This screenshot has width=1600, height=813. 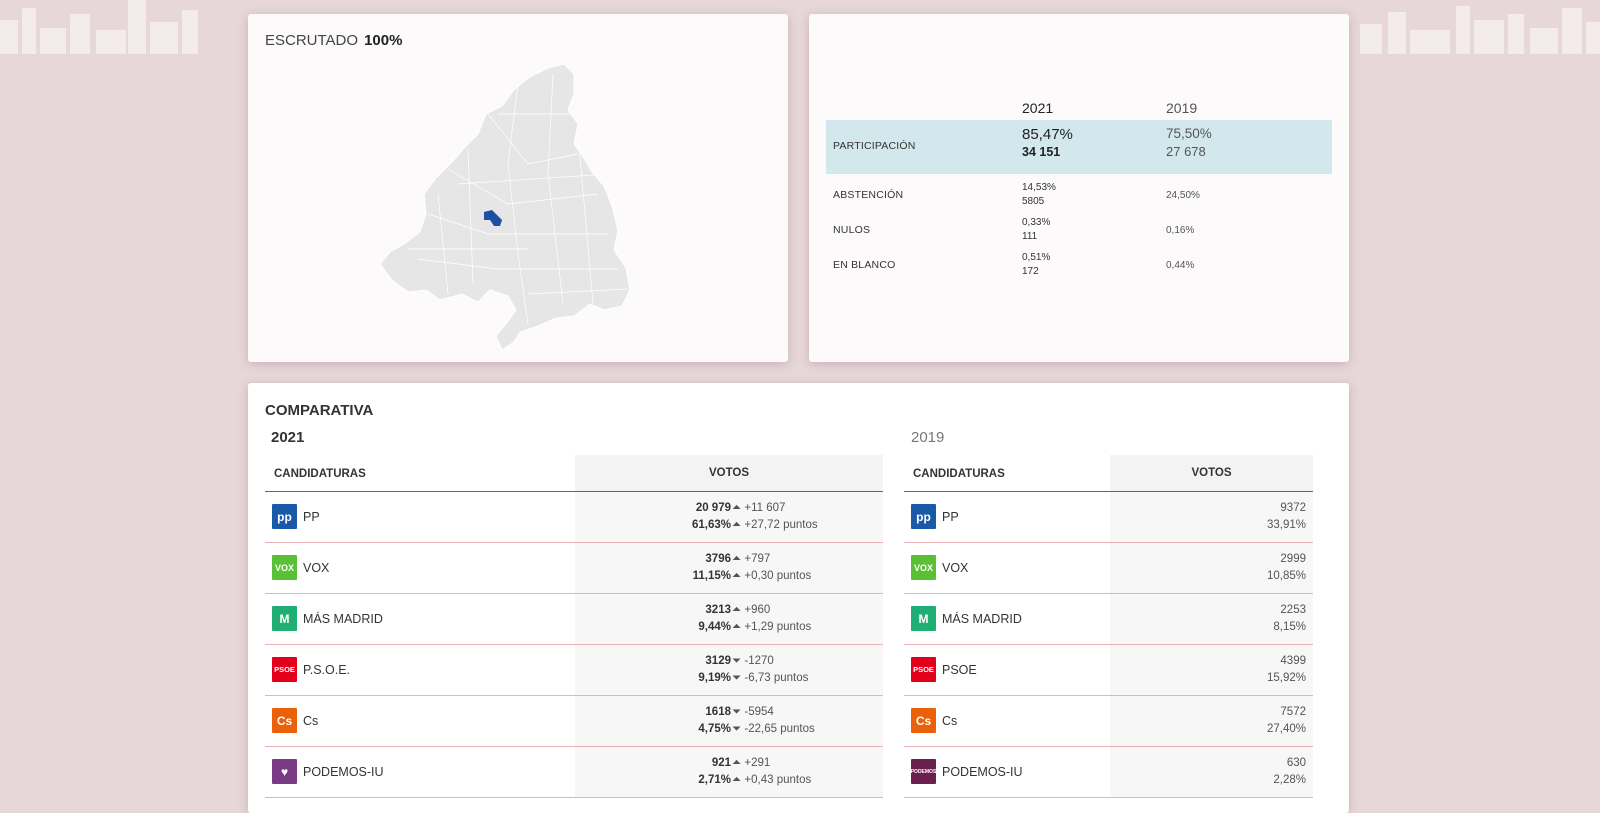 I want to click on vote-percent: 2,71%, so click(x=714, y=780).